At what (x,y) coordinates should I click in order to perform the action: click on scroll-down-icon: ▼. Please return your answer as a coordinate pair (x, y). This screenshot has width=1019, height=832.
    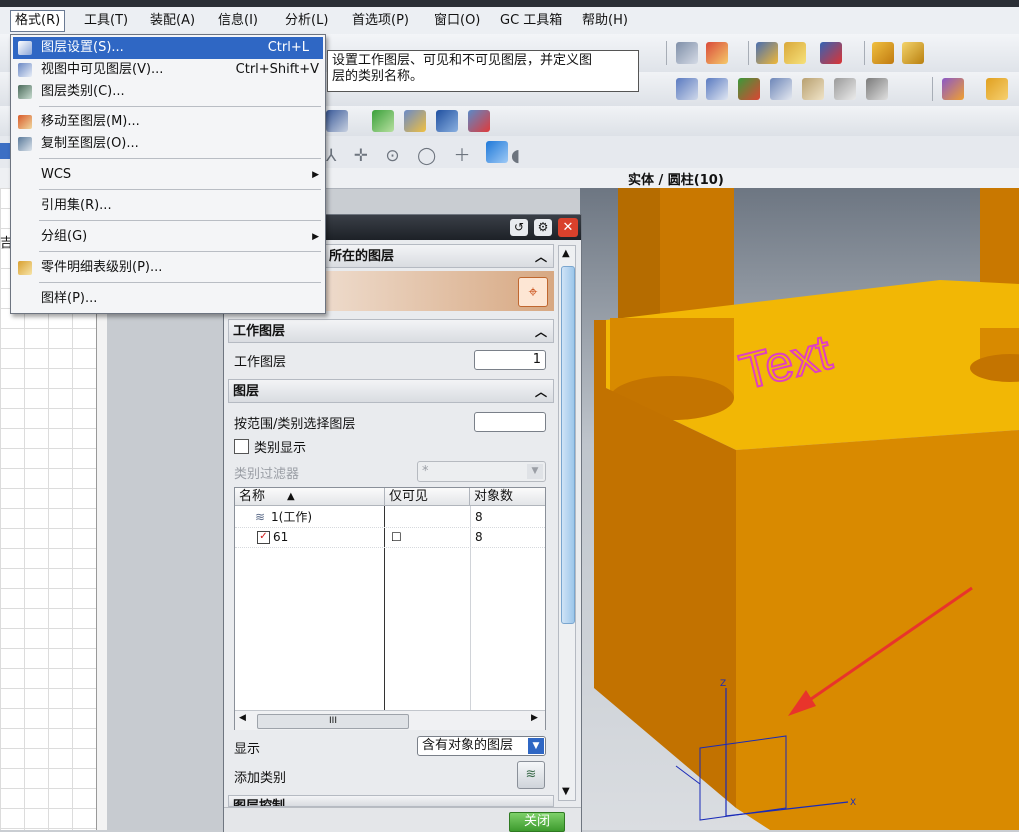
    Looking at the image, I should click on (566, 791).